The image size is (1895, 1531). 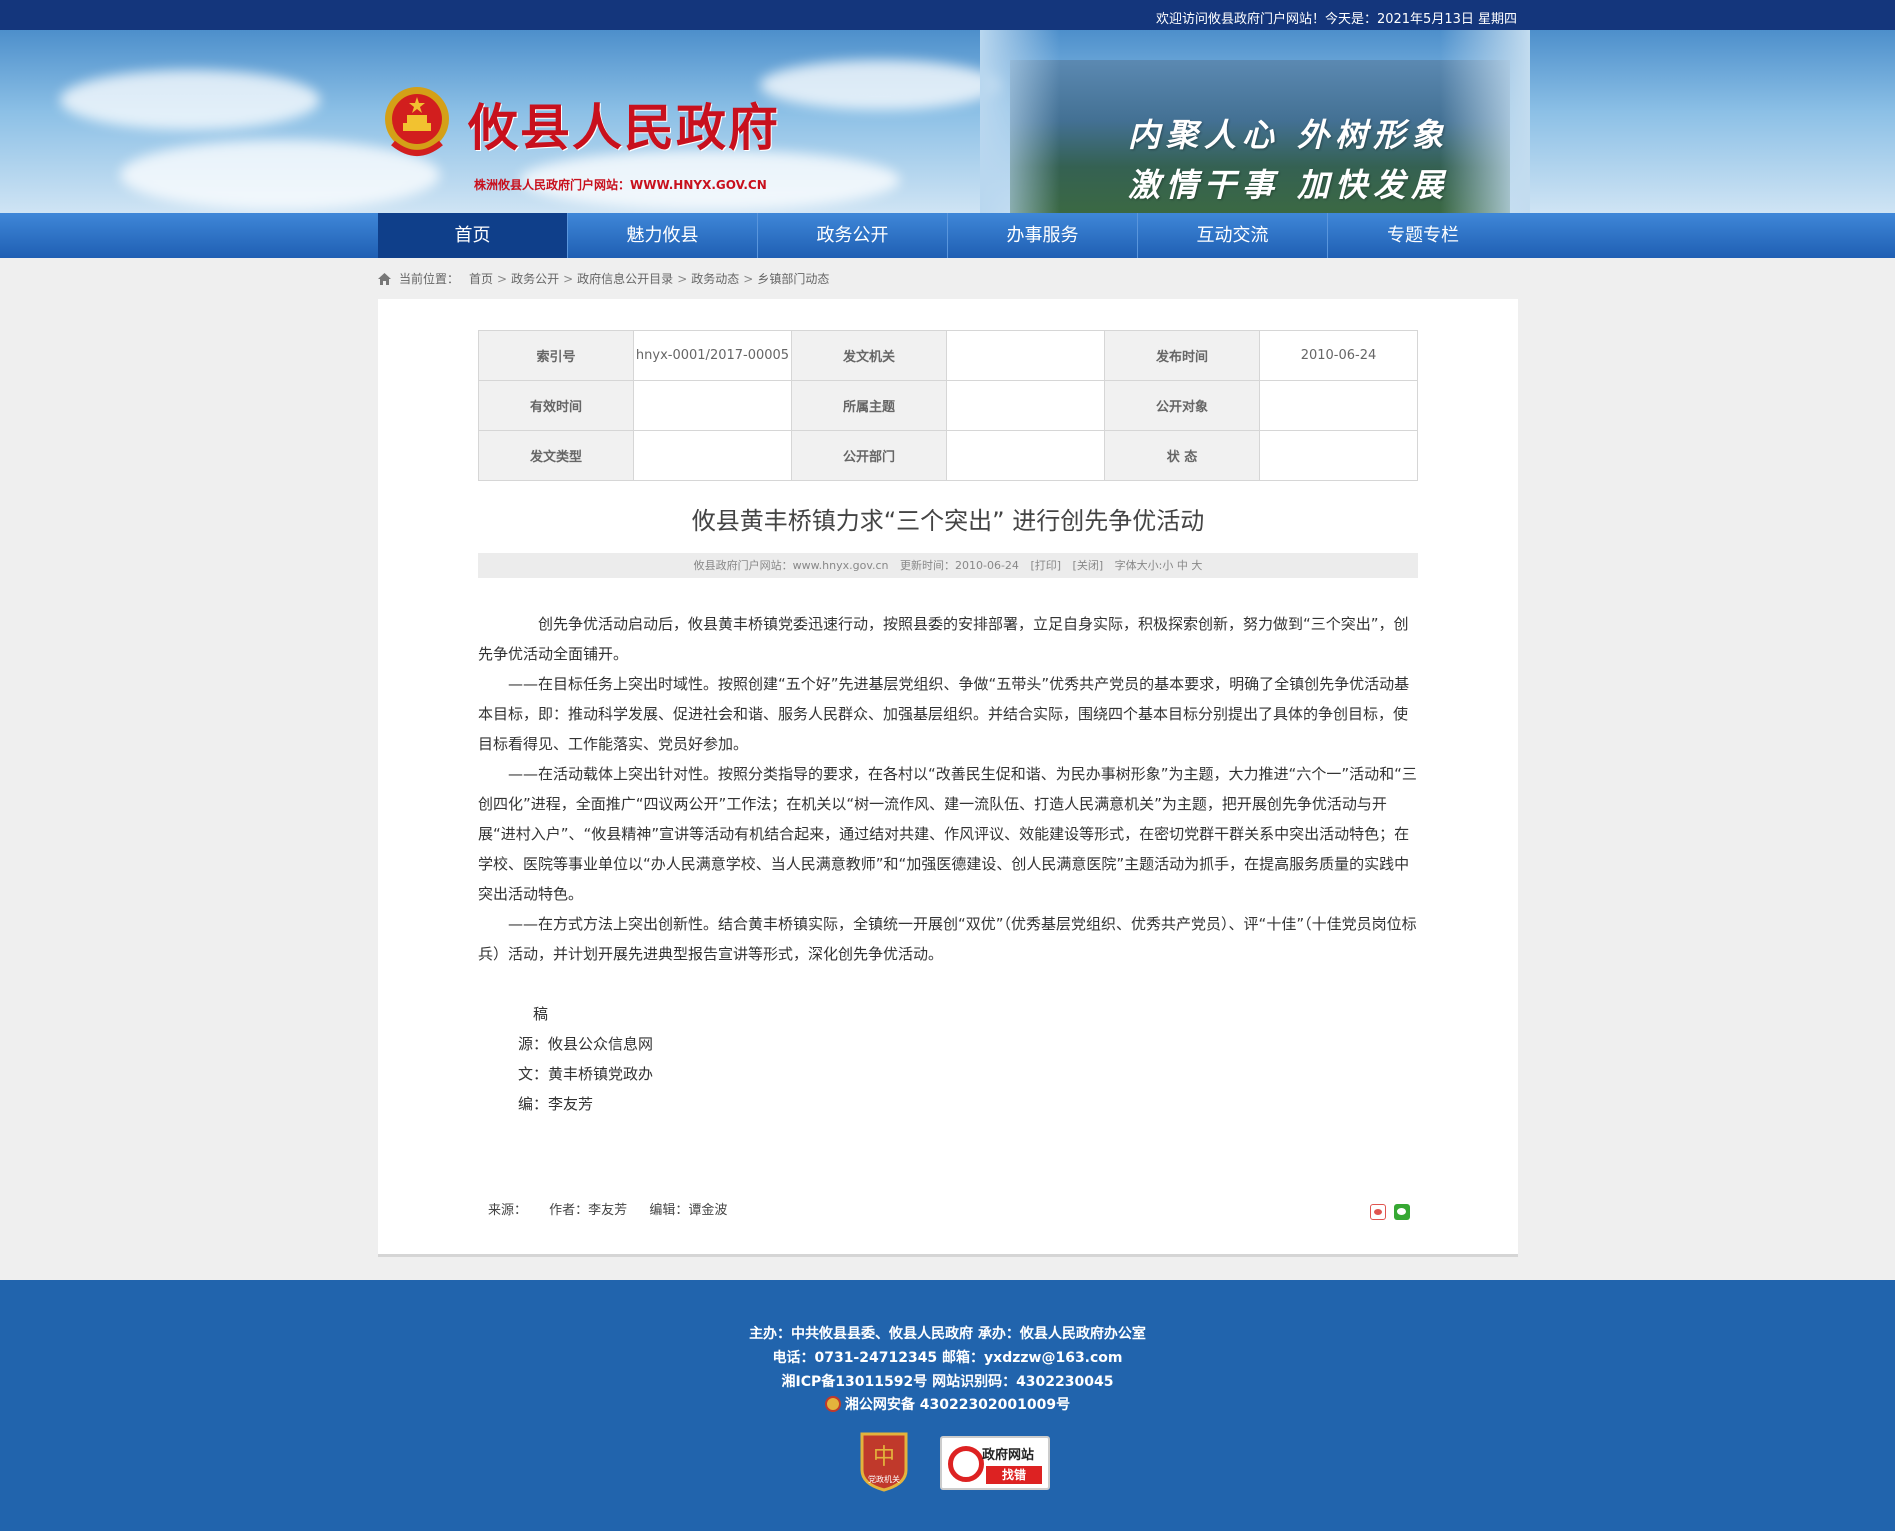 I want to click on welcome-text: 欢迎访问攸县政府门户网站！今天是：2021年5月13日 星期四, so click(x=1336, y=19).